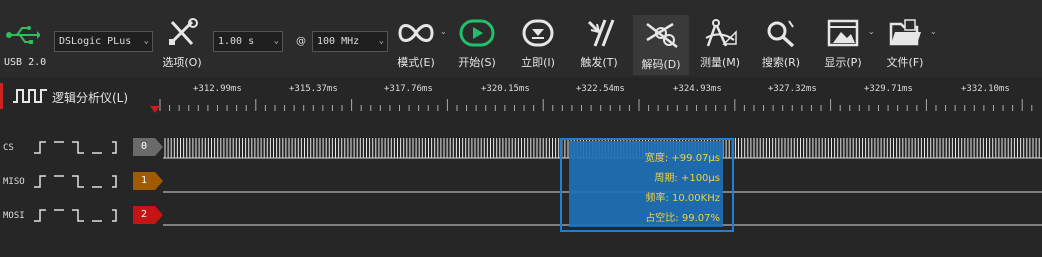 The height and width of the screenshot is (257, 1042). I want to click on decode-label: 解码(D), so click(661, 64).